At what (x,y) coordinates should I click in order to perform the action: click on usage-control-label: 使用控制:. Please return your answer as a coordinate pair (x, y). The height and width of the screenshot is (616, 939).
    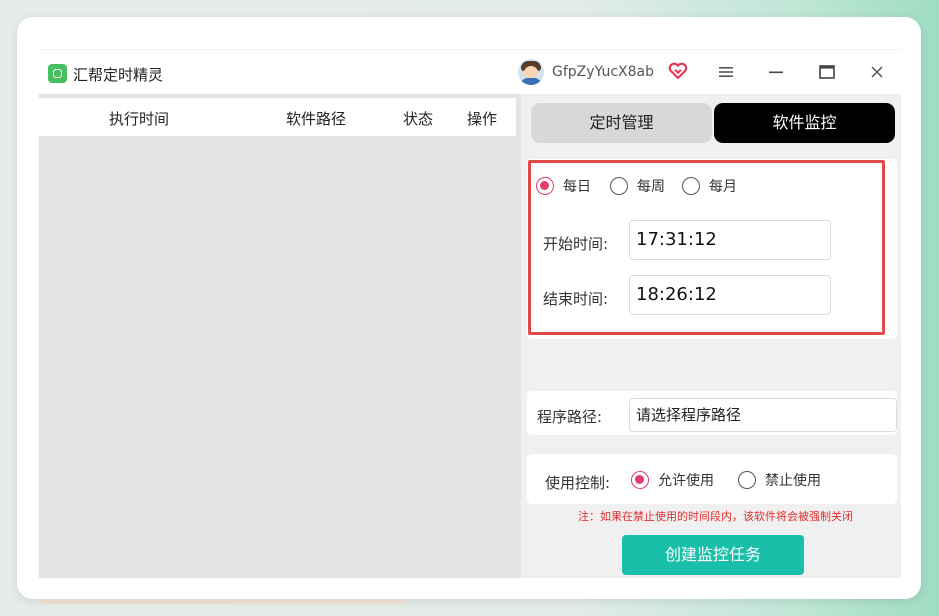
    Looking at the image, I should click on (578, 483).